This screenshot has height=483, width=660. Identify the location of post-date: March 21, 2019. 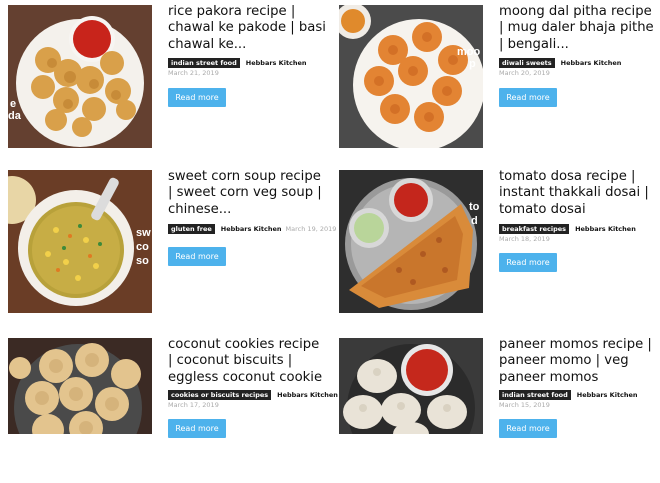
(193, 73).